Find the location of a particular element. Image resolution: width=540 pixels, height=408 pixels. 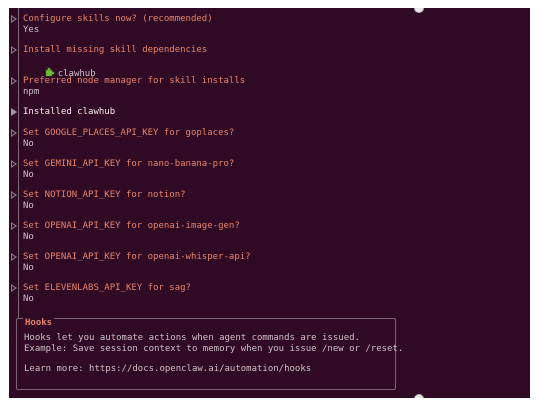

api-prompt-question: Set OPENAI_API_KEY for openai-image-gen? is located at coordinates (131, 226).